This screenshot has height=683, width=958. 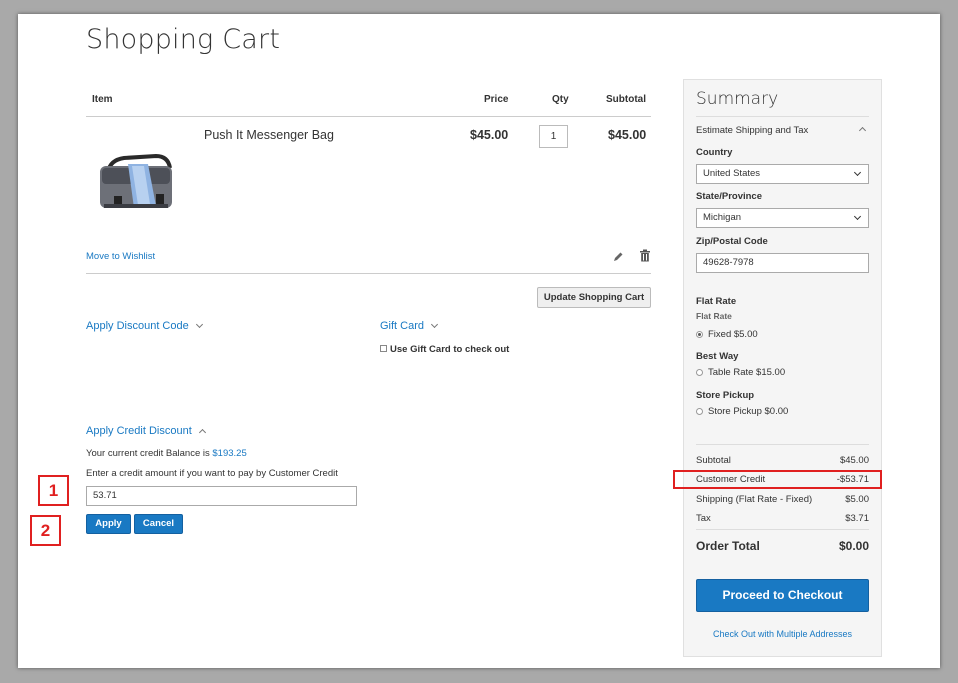 I want to click on gift-card-checkbox-label: Use Gift Card to check out, so click(x=450, y=349).